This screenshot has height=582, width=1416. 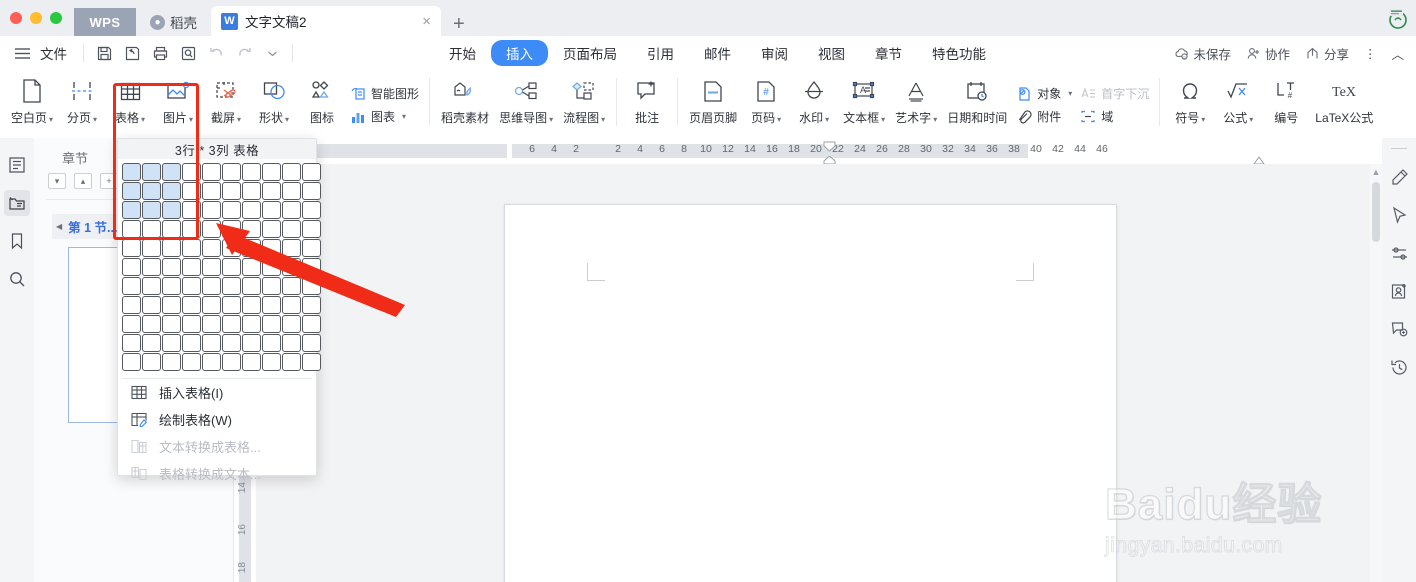 What do you see at coordinates (1399, 215) in the screenshot?
I see `cursor-select-icon` at bounding box center [1399, 215].